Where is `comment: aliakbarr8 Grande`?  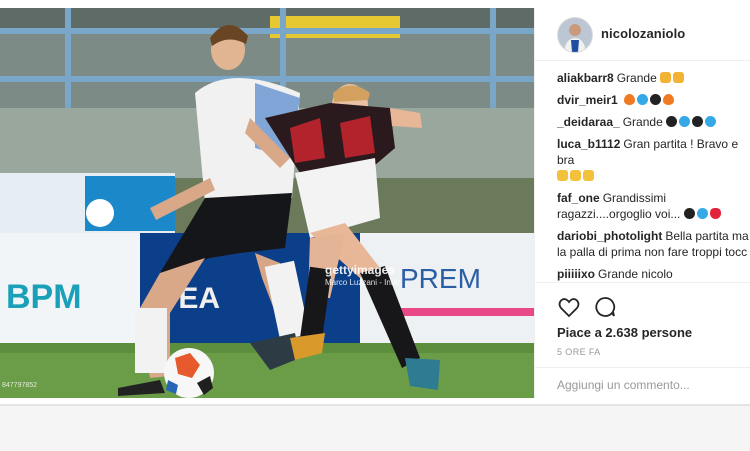
comment: aliakbarr8 Grande is located at coordinates (653, 78).